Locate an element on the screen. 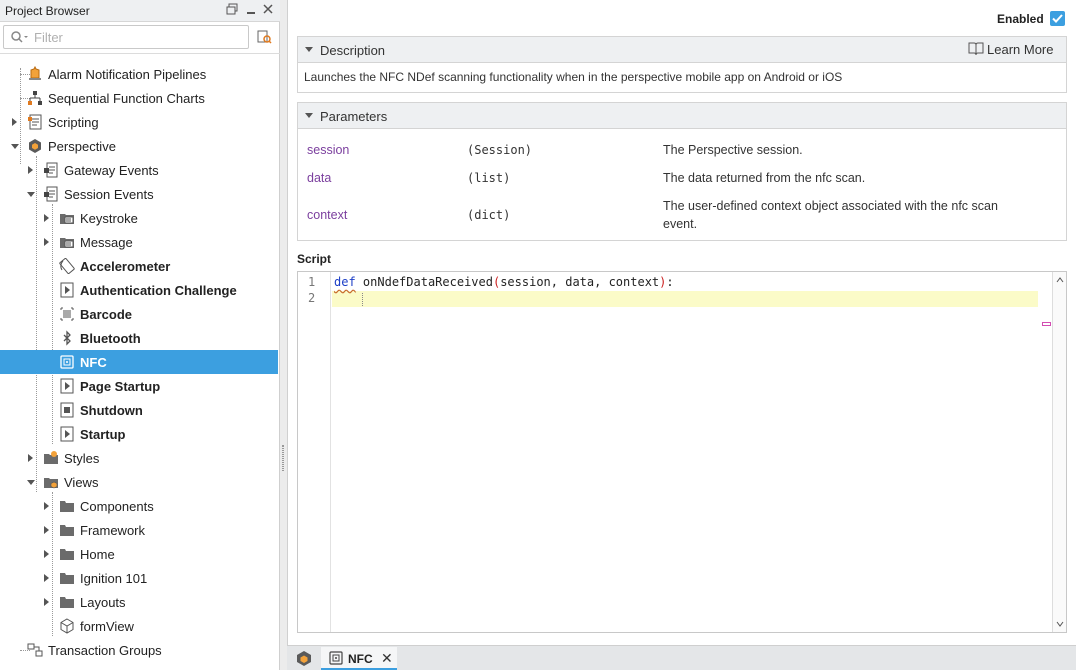  float-panel-icon is located at coordinates (232, 10).